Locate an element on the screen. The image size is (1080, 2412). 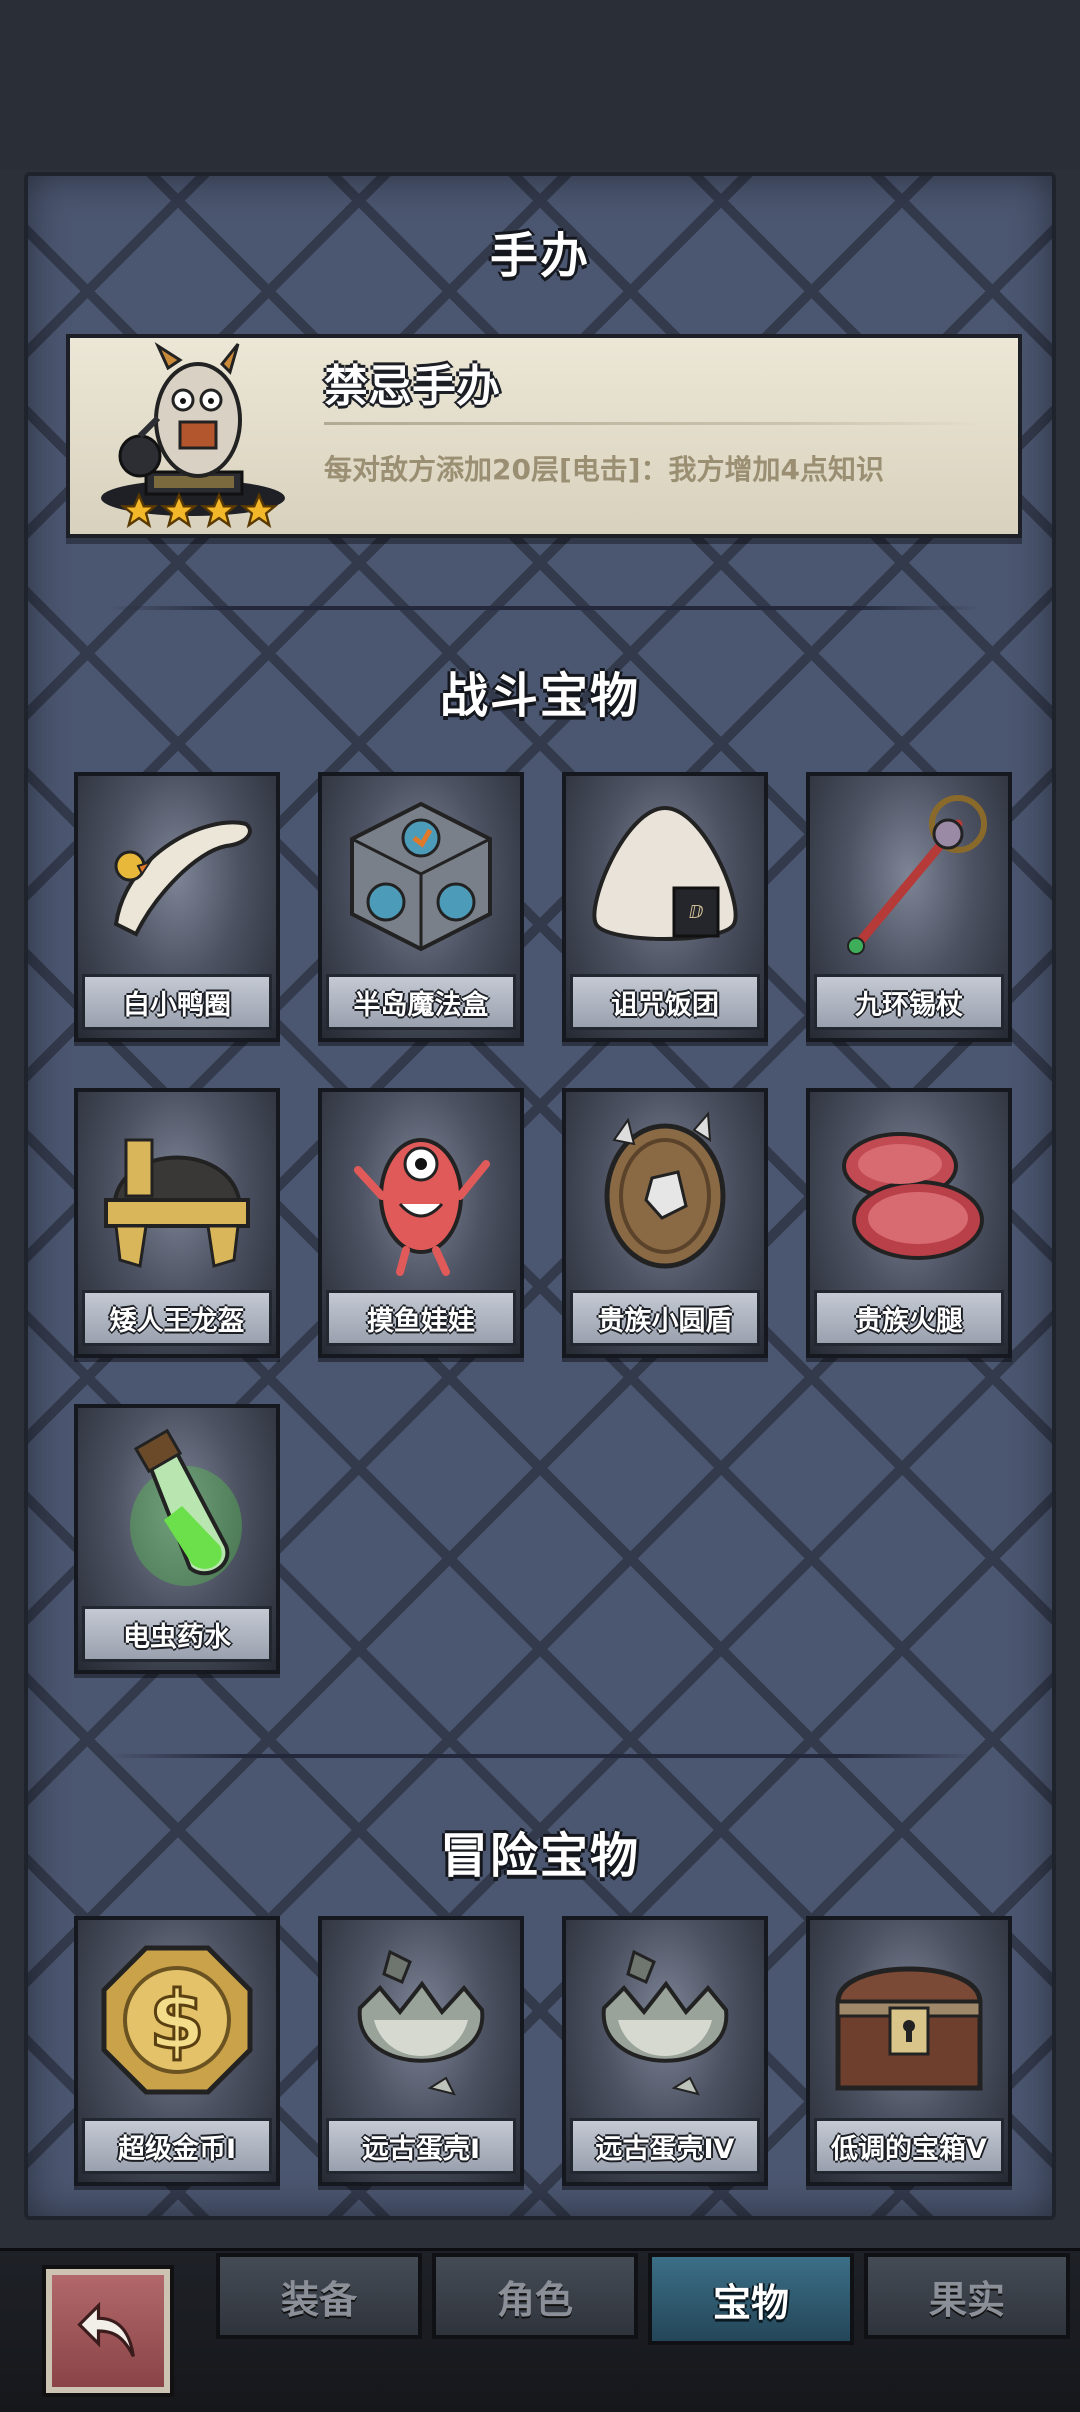
item-slot-rice-ball: ⅅ 诅咒饭团 is located at coordinates (665, 907).